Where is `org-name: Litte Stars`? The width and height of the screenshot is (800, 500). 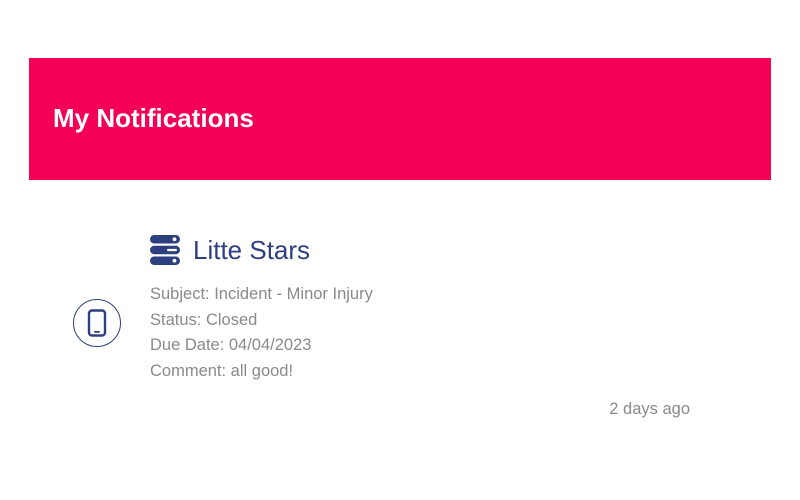
org-name: Litte Stars is located at coordinates (252, 250).